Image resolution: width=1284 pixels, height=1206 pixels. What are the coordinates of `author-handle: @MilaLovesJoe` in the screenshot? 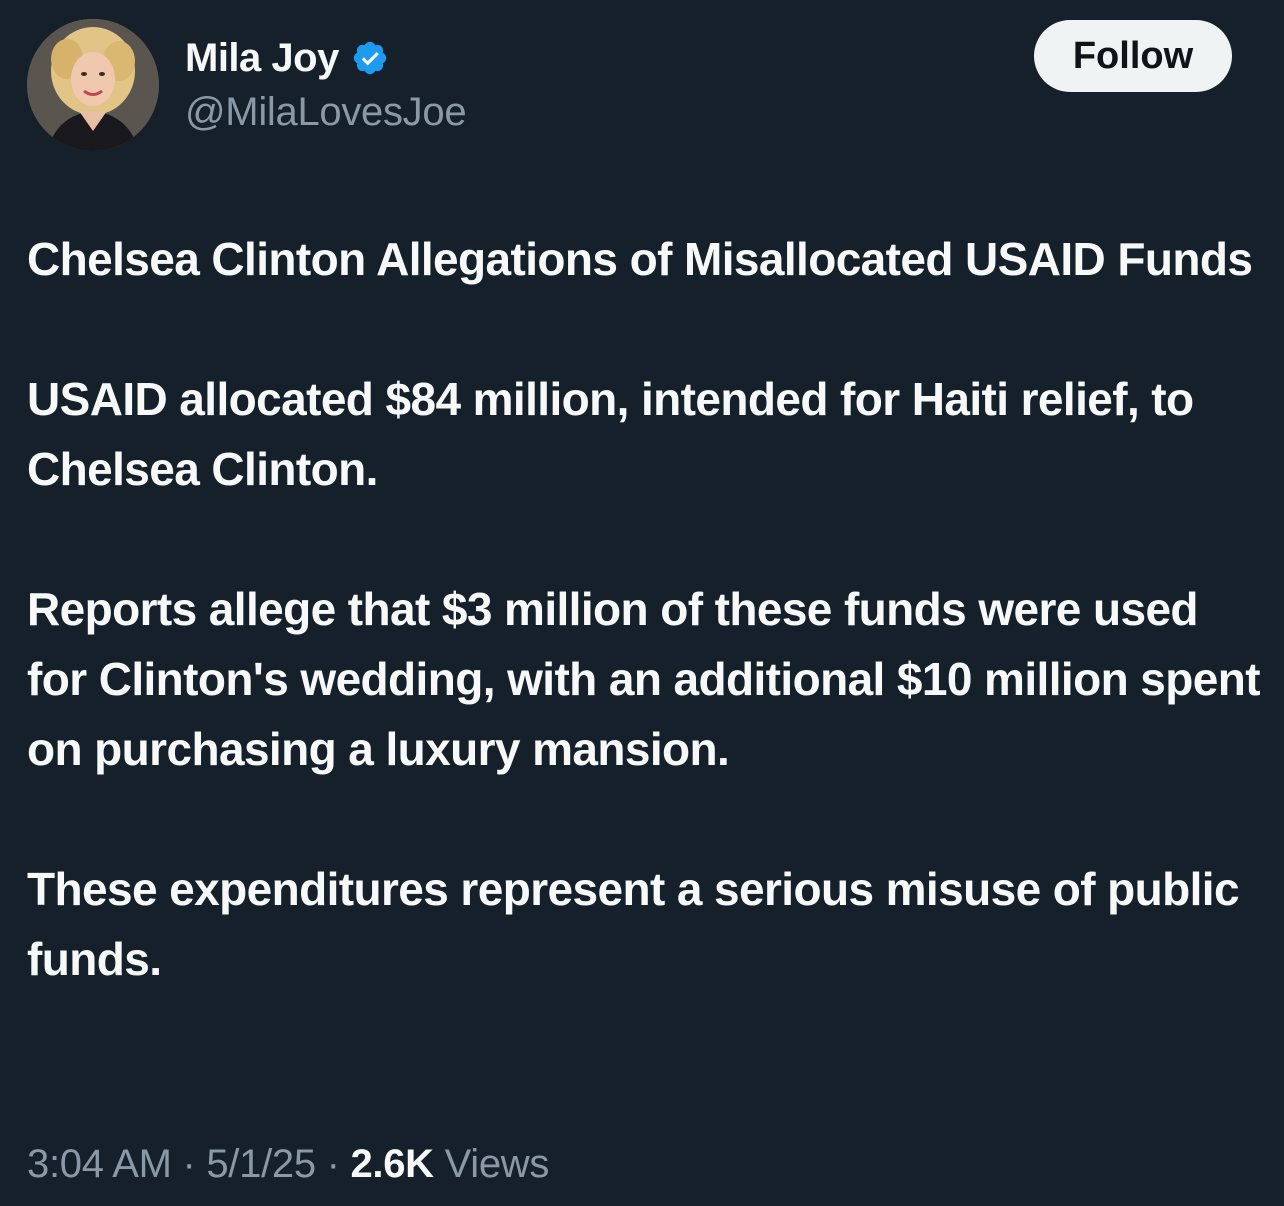 It's located at (326, 112).